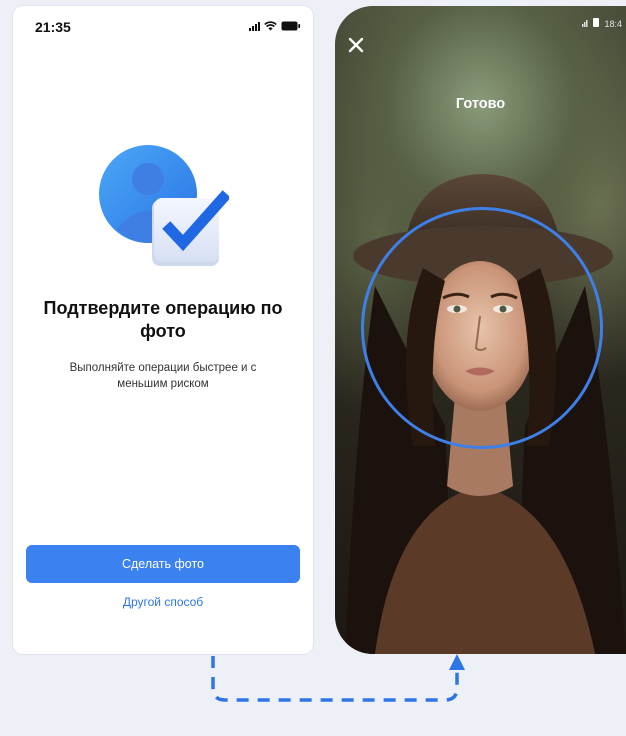 Image resolution: width=626 pixels, height=736 pixels. Describe the element at coordinates (163, 319) in the screenshot. I see `page-title: Подтвердите операцию по фото` at that location.